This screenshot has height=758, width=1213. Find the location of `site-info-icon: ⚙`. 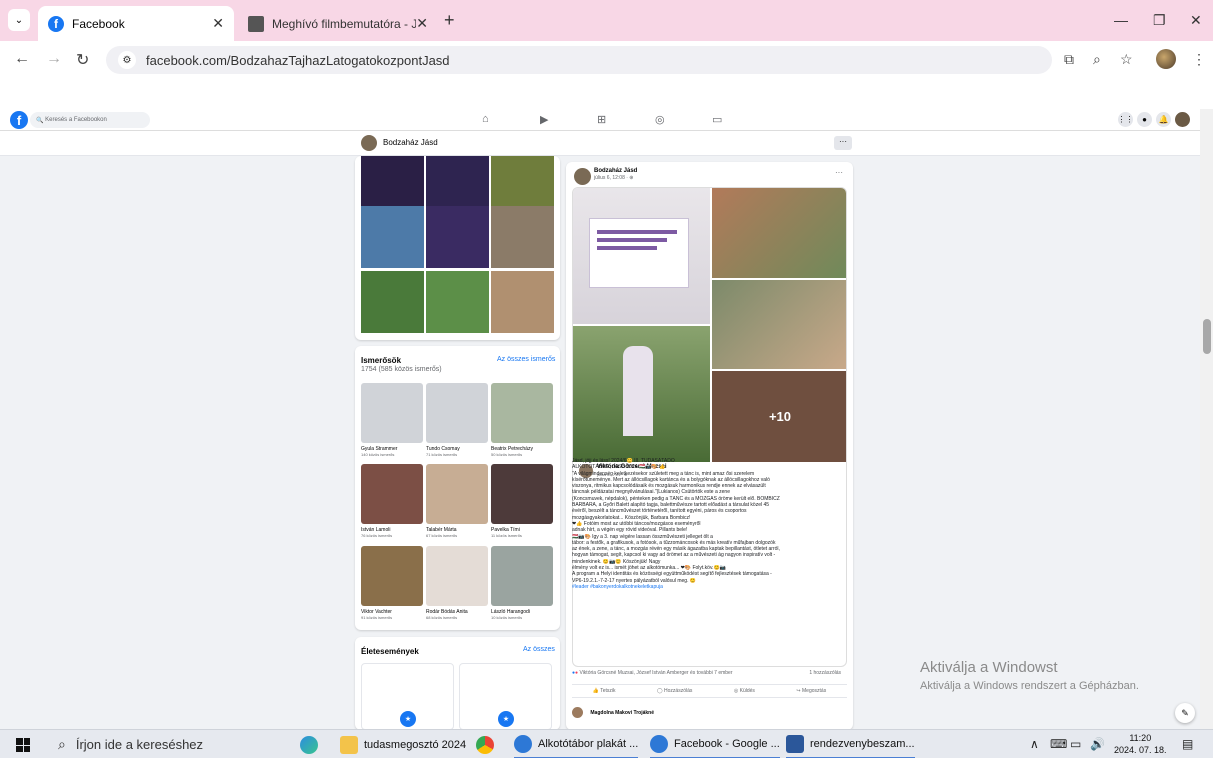

site-info-icon: ⚙ is located at coordinates (127, 60).